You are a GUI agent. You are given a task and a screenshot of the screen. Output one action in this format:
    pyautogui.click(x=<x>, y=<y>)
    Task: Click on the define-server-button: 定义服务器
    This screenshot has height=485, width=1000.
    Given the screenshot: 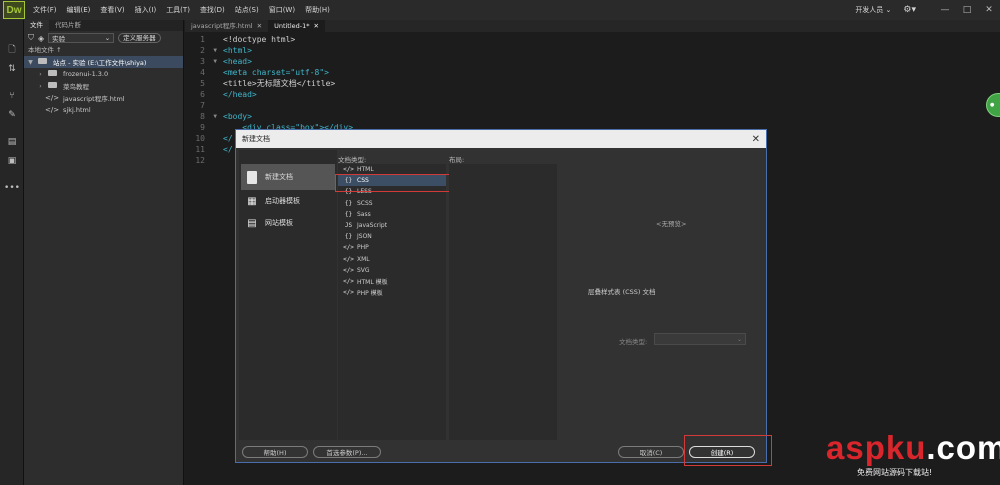 What is the action you would take?
    pyautogui.click(x=139, y=38)
    